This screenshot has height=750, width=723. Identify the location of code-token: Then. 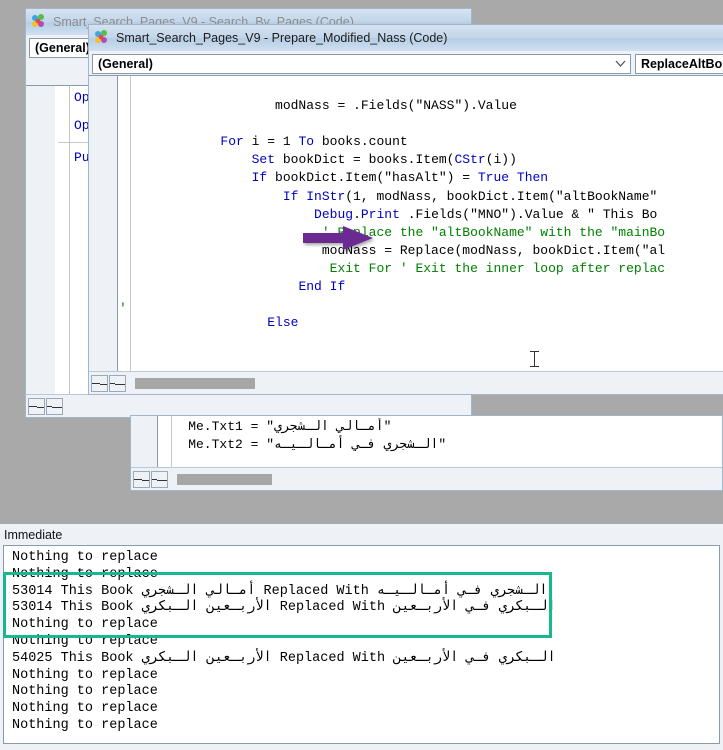
(532, 178).